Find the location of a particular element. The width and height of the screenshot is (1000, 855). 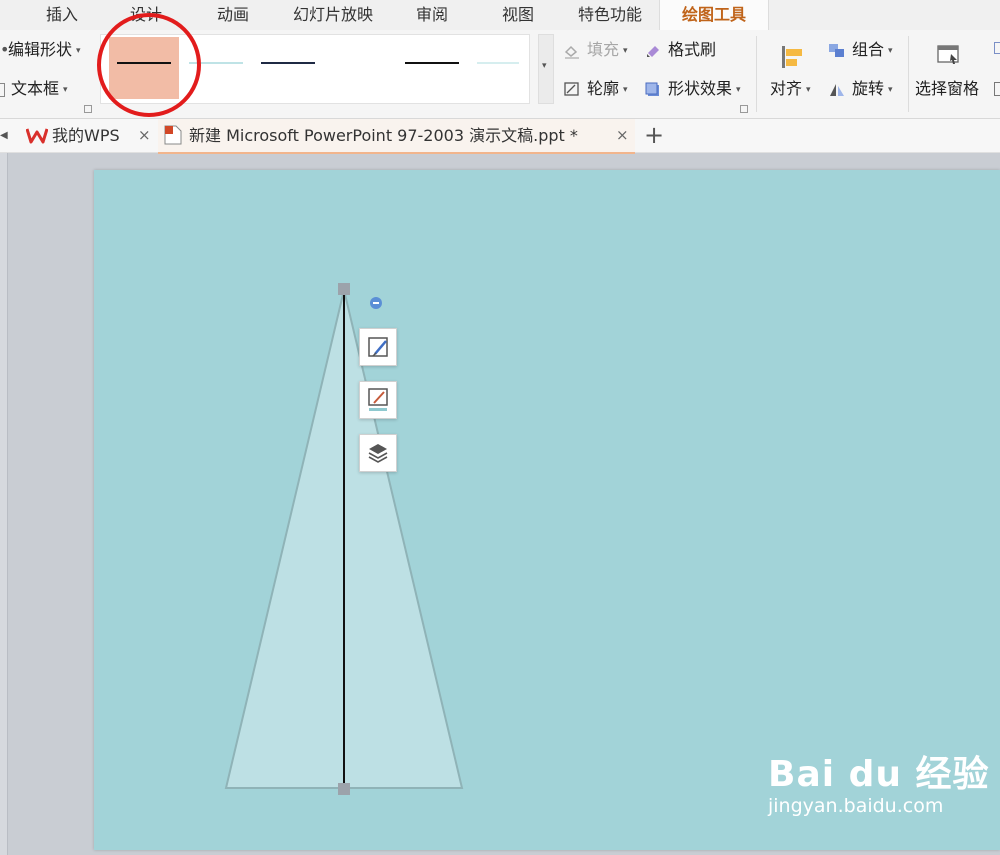

chevron-left-icon: ◀ is located at coordinates (4, 135).